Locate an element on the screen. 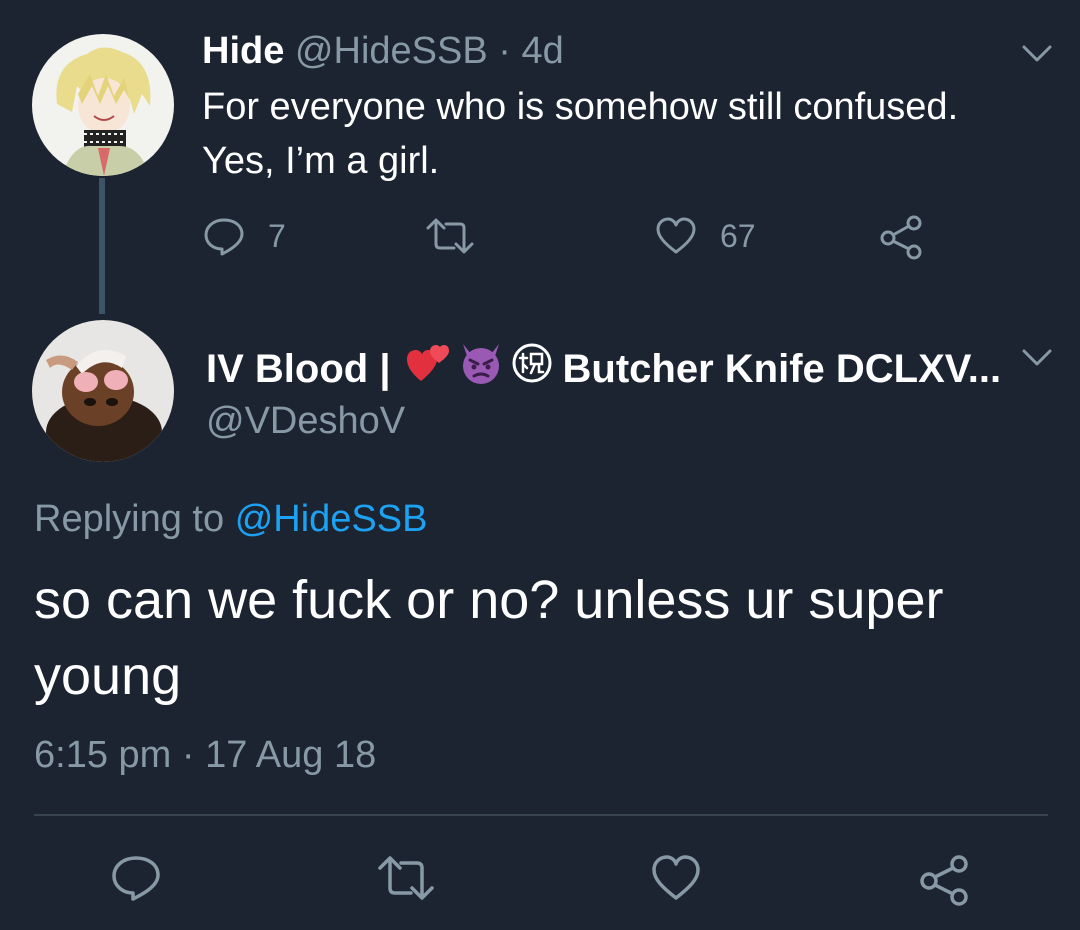 The image size is (1080, 930). reply-button is located at coordinates (136, 880).